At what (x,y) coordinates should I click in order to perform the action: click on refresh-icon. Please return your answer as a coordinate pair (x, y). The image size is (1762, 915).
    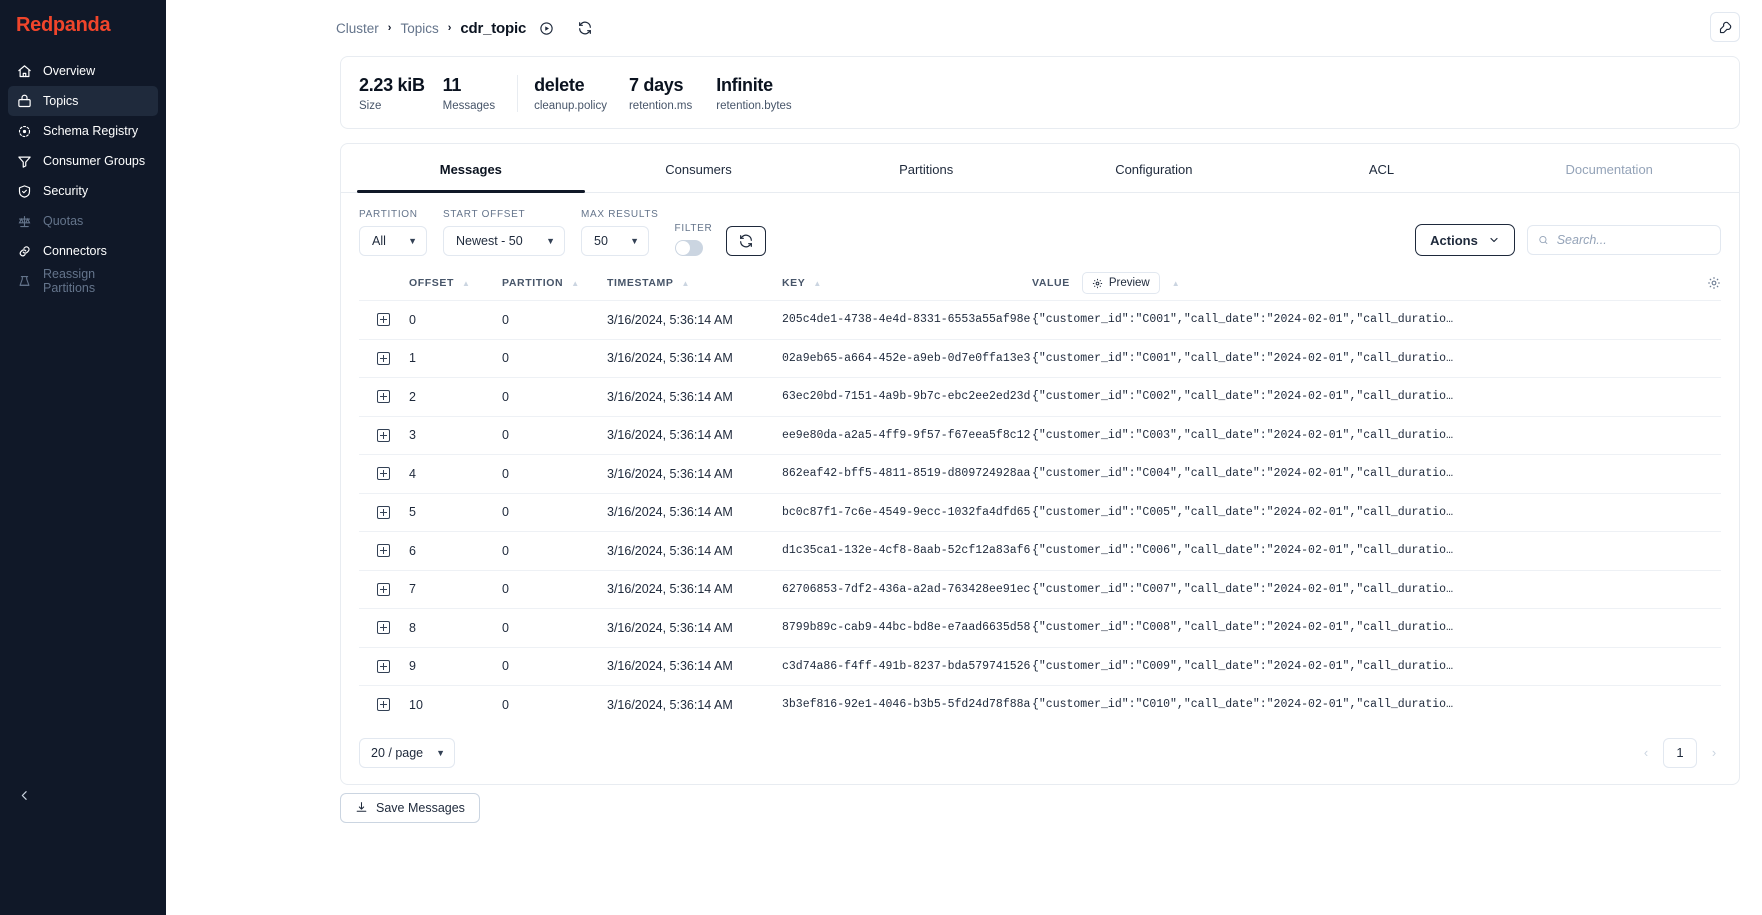
    Looking at the image, I should click on (585, 28).